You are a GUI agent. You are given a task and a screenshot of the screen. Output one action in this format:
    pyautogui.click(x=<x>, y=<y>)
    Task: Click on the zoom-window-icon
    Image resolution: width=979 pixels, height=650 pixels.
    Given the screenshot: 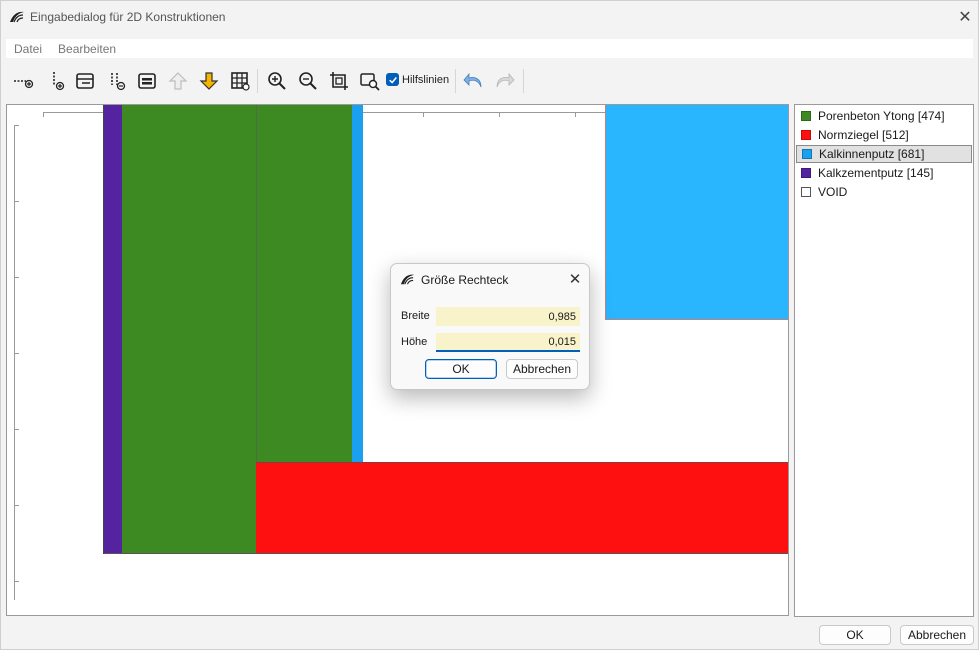 What is the action you would take?
    pyautogui.click(x=370, y=82)
    